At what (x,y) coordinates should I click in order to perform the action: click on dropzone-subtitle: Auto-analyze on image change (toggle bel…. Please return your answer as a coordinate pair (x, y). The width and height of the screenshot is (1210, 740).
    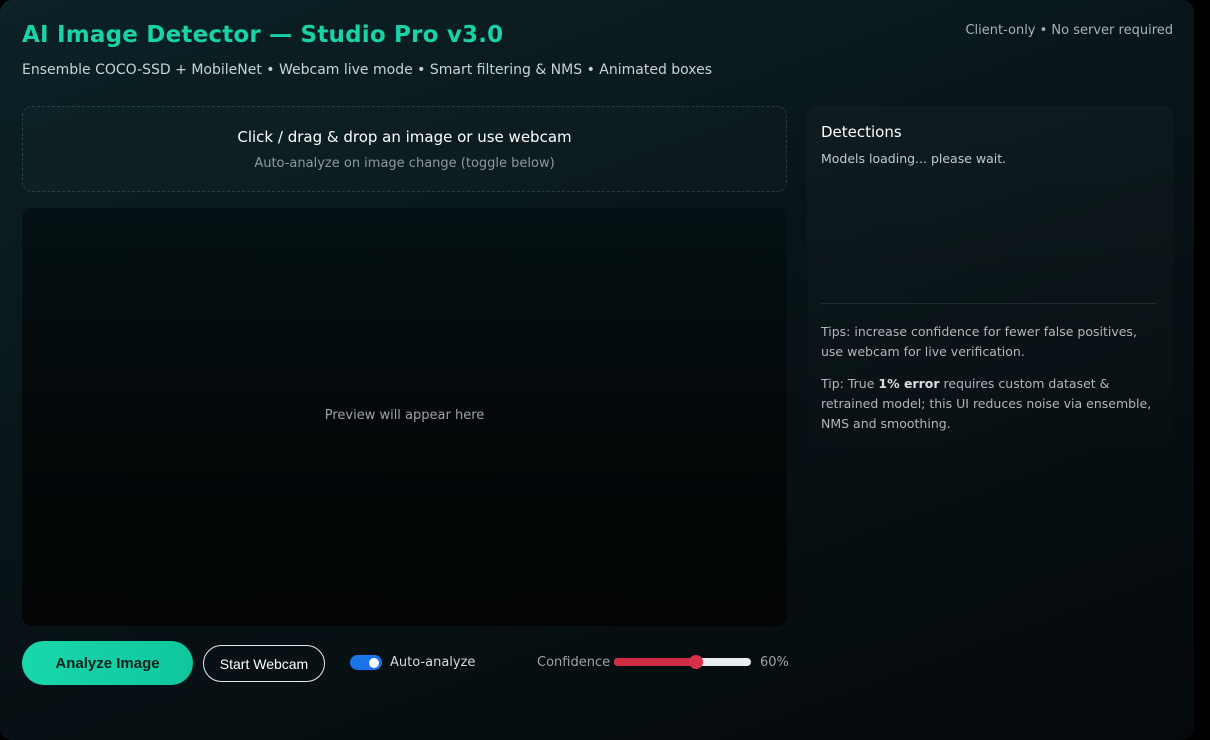
    Looking at the image, I should click on (404, 163).